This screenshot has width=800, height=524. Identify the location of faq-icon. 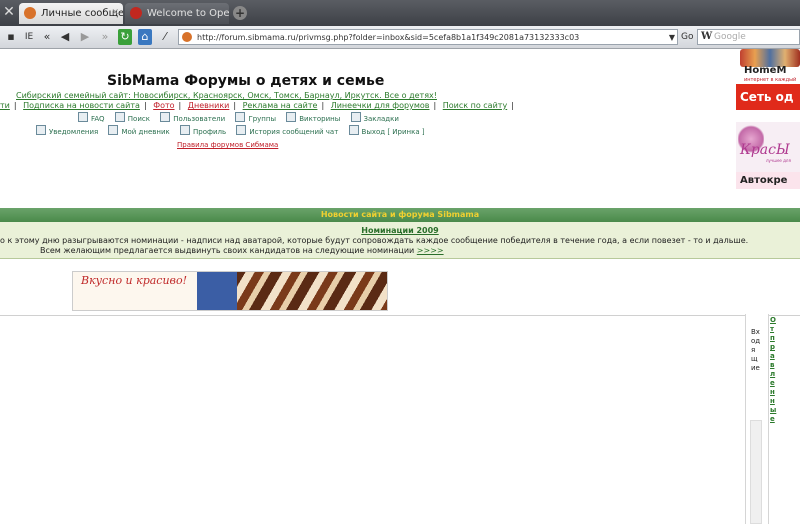
(83, 117).